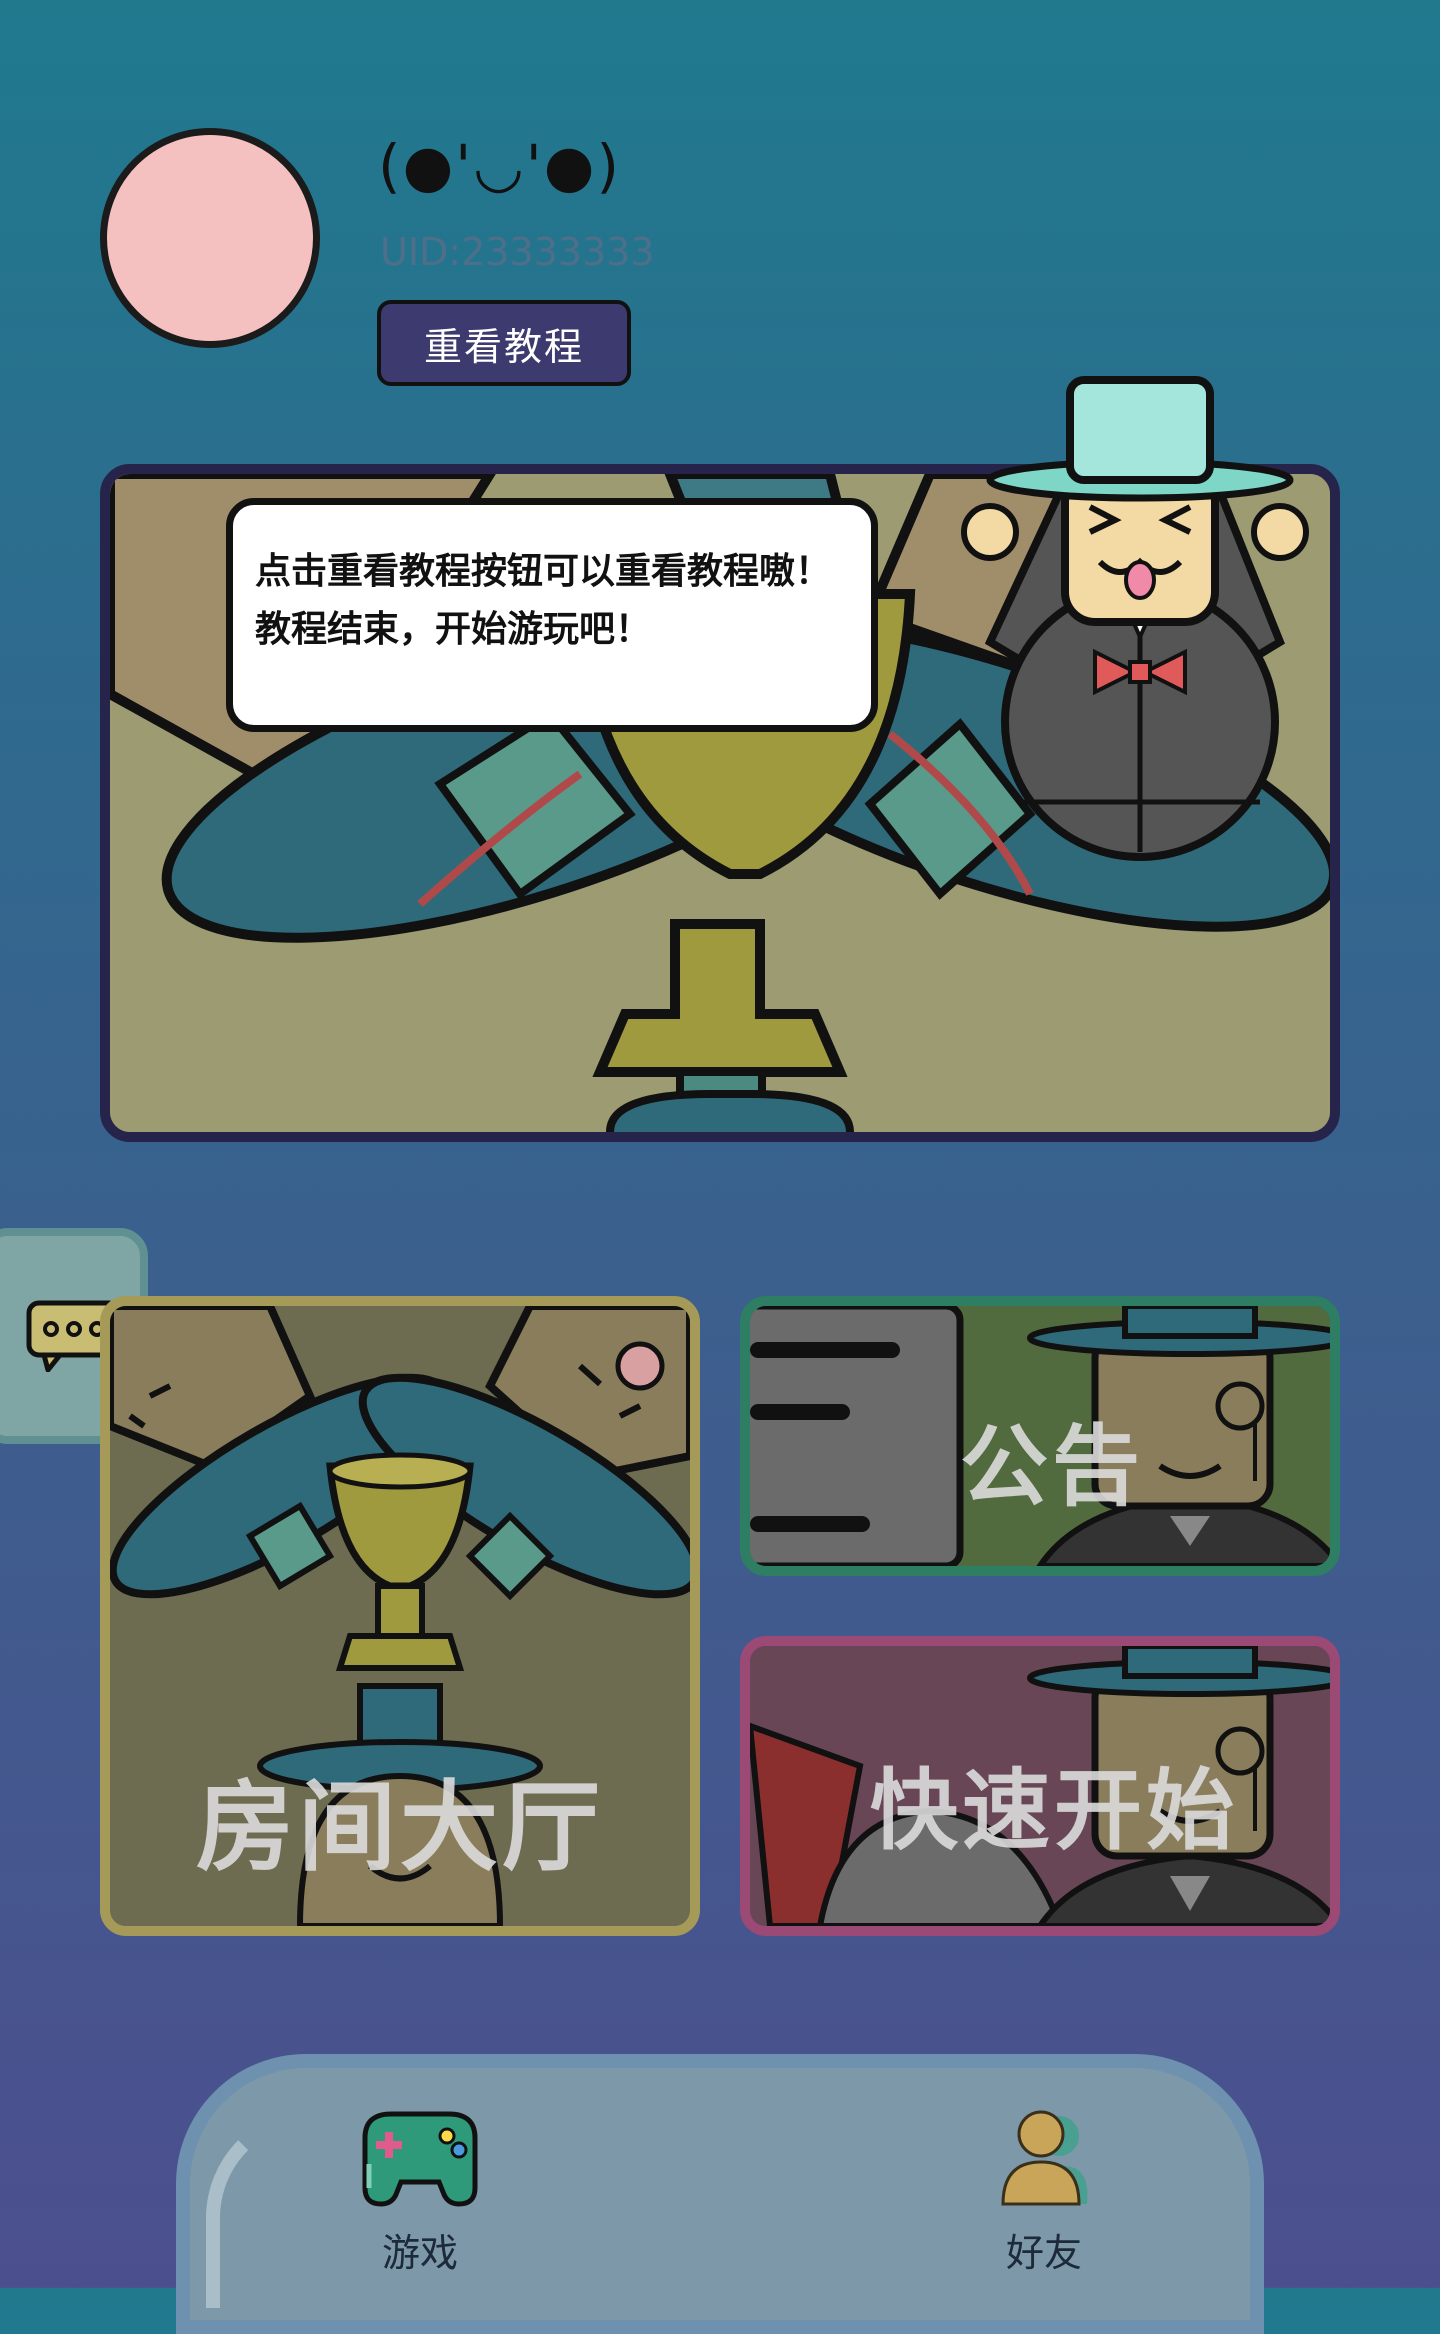 The width and height of the screenshot is (1440, 2334). Describe the element at coordinates (400, 1616) in the screenshot. I see `room-hall-card: 房间大厅` at that location.